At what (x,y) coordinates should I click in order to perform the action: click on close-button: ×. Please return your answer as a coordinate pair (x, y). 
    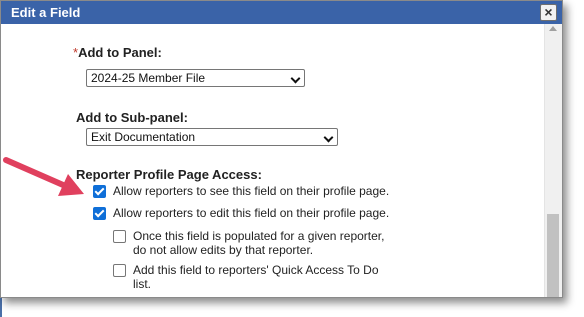
    Looking at the image, I should click on (548, 12).